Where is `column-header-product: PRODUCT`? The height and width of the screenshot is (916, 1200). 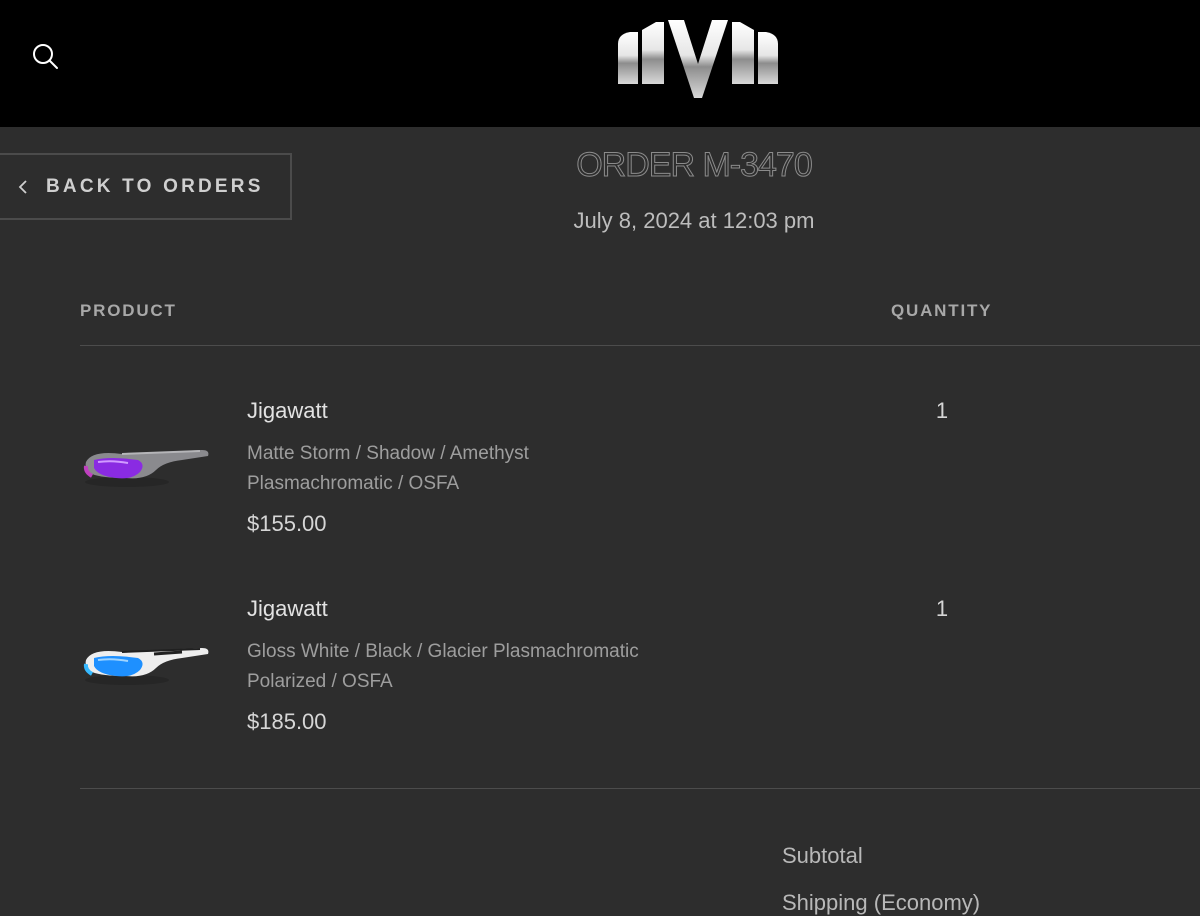 column-header-product: PRODUCT is located at coordinates (128, 310).